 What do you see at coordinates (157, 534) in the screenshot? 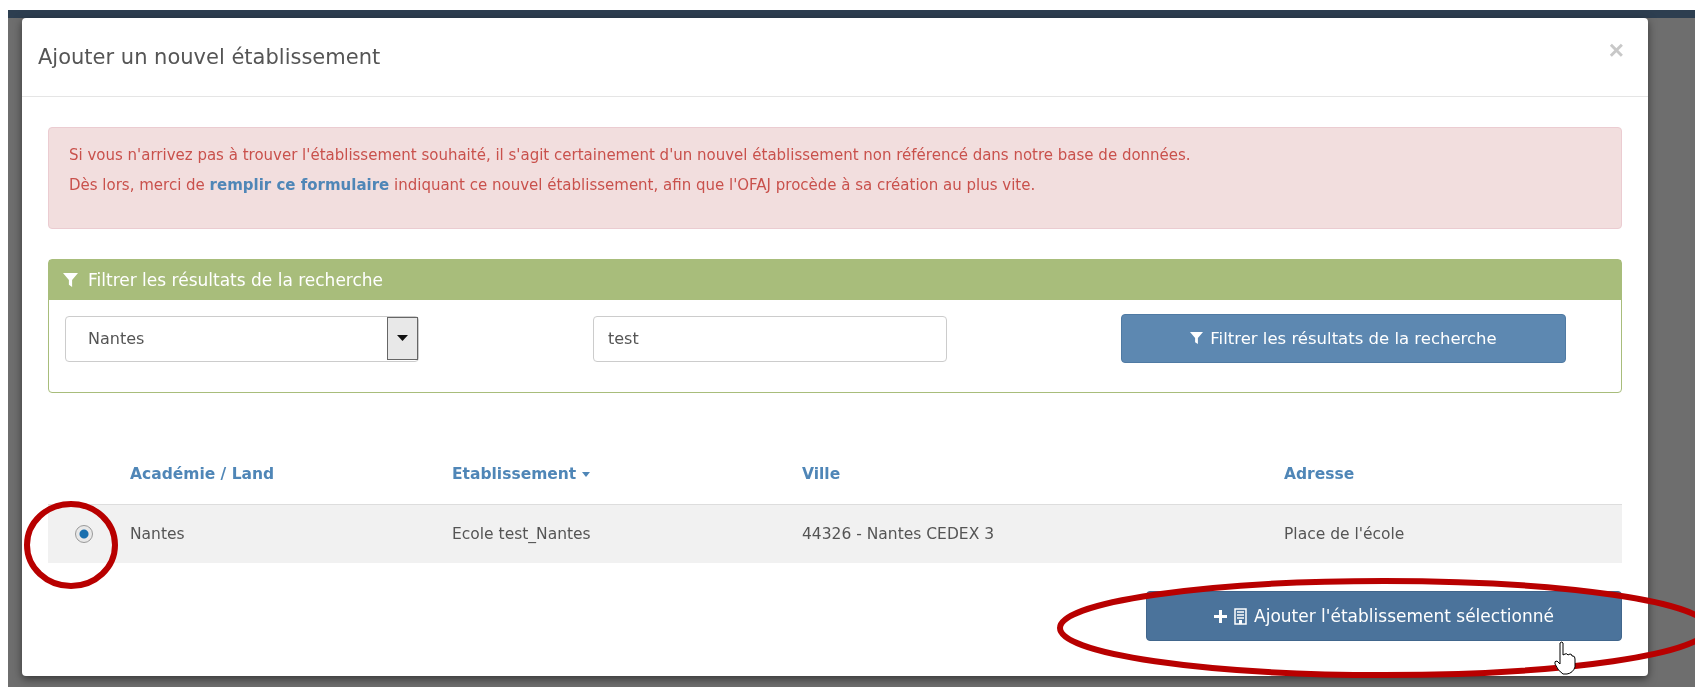
I see `table-cell: Nantes` at bounding box center [157, 534].